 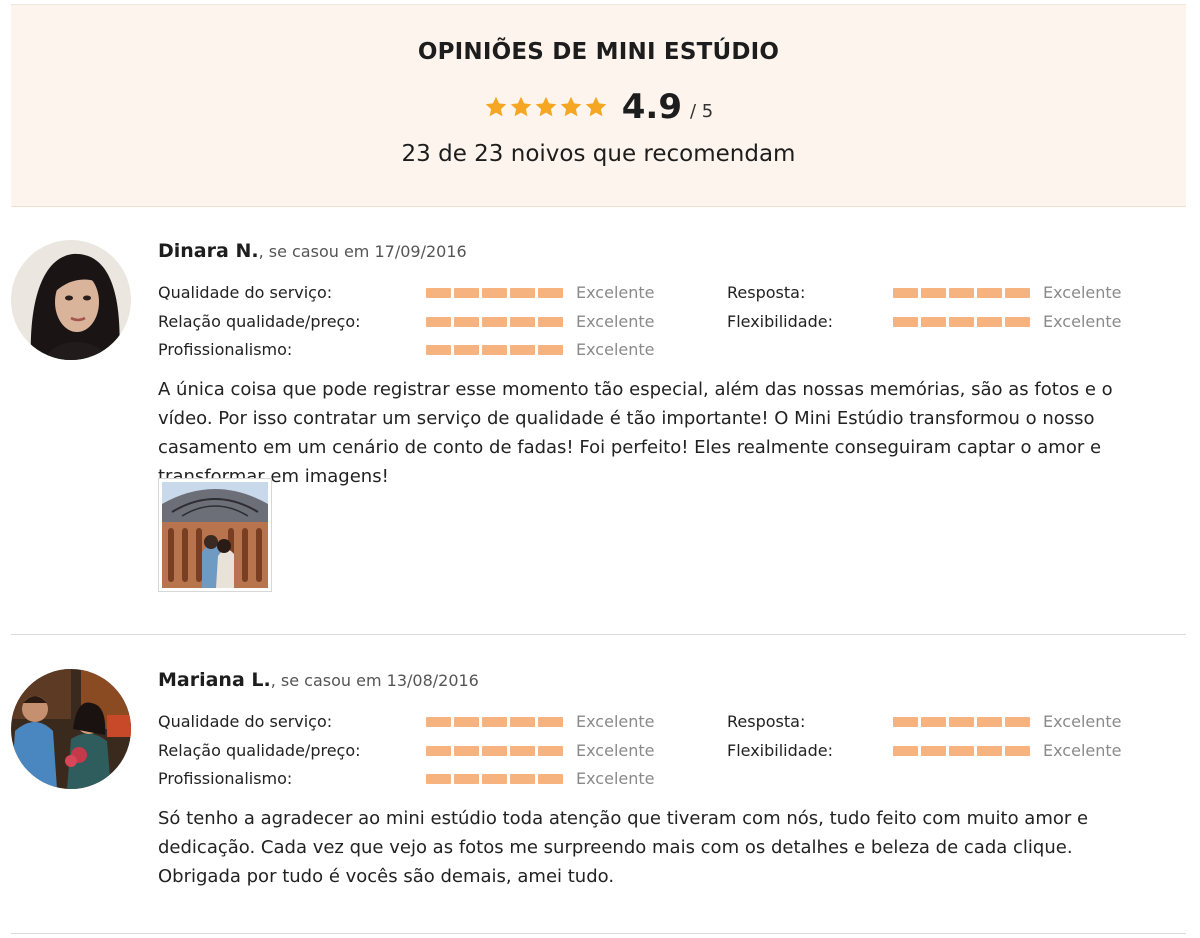 What do you see at coordinates (215, 535) in the screenshot?
I see `review-photo` at bounding box center [215, 535].